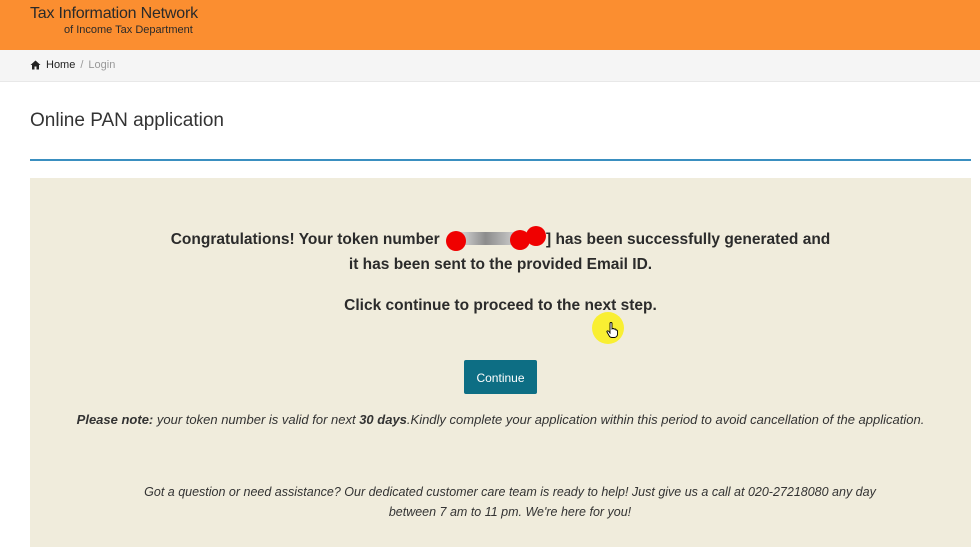 The width and height of the screenshot is (980, 556). I want to click on note-label: Please note:, so click(115, 419).